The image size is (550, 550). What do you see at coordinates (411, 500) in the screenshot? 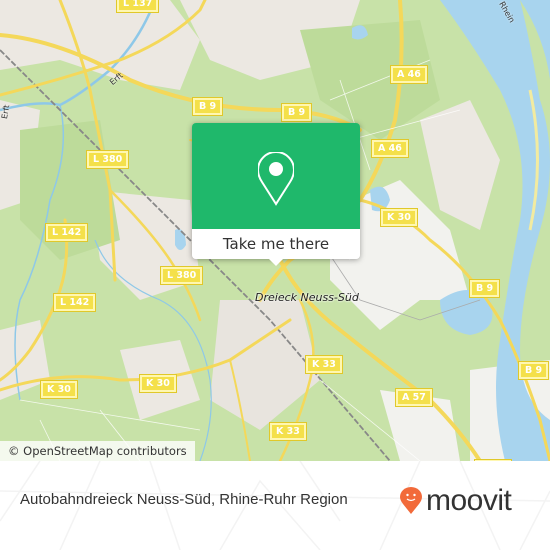
I see `moovit-pin-icon` at bounding box center [411, 500].